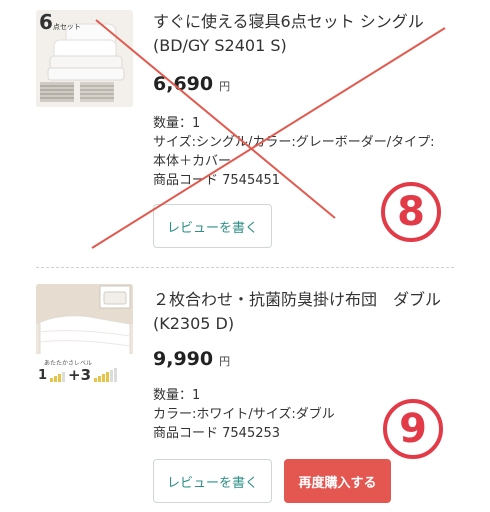 This screenshot has width=490, height=512. I want to click on attributes-text: サイズ:シングル/カラー:グレーボーダー/タイプ:, so click(294, 142).